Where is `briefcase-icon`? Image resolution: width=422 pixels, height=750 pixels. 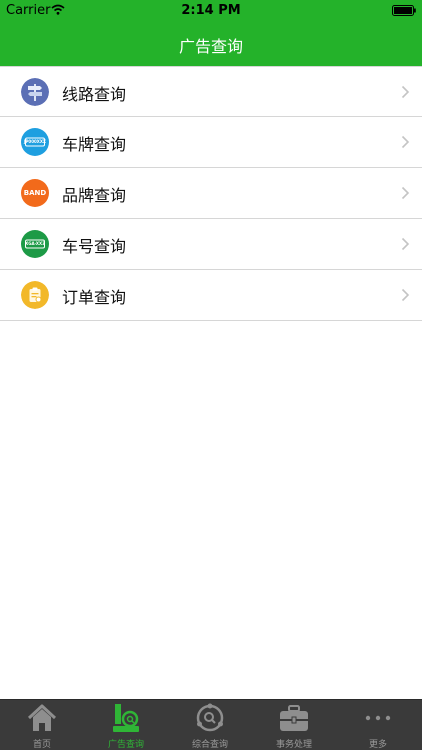
briefcase-icon is located at coordinates (294, 718).